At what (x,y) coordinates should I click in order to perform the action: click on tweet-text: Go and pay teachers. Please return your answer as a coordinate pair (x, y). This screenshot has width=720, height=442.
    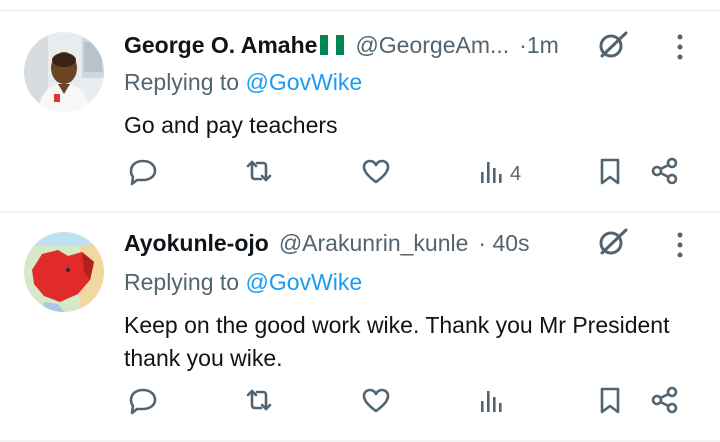
    Looking at the image, I should click on (231, 125).